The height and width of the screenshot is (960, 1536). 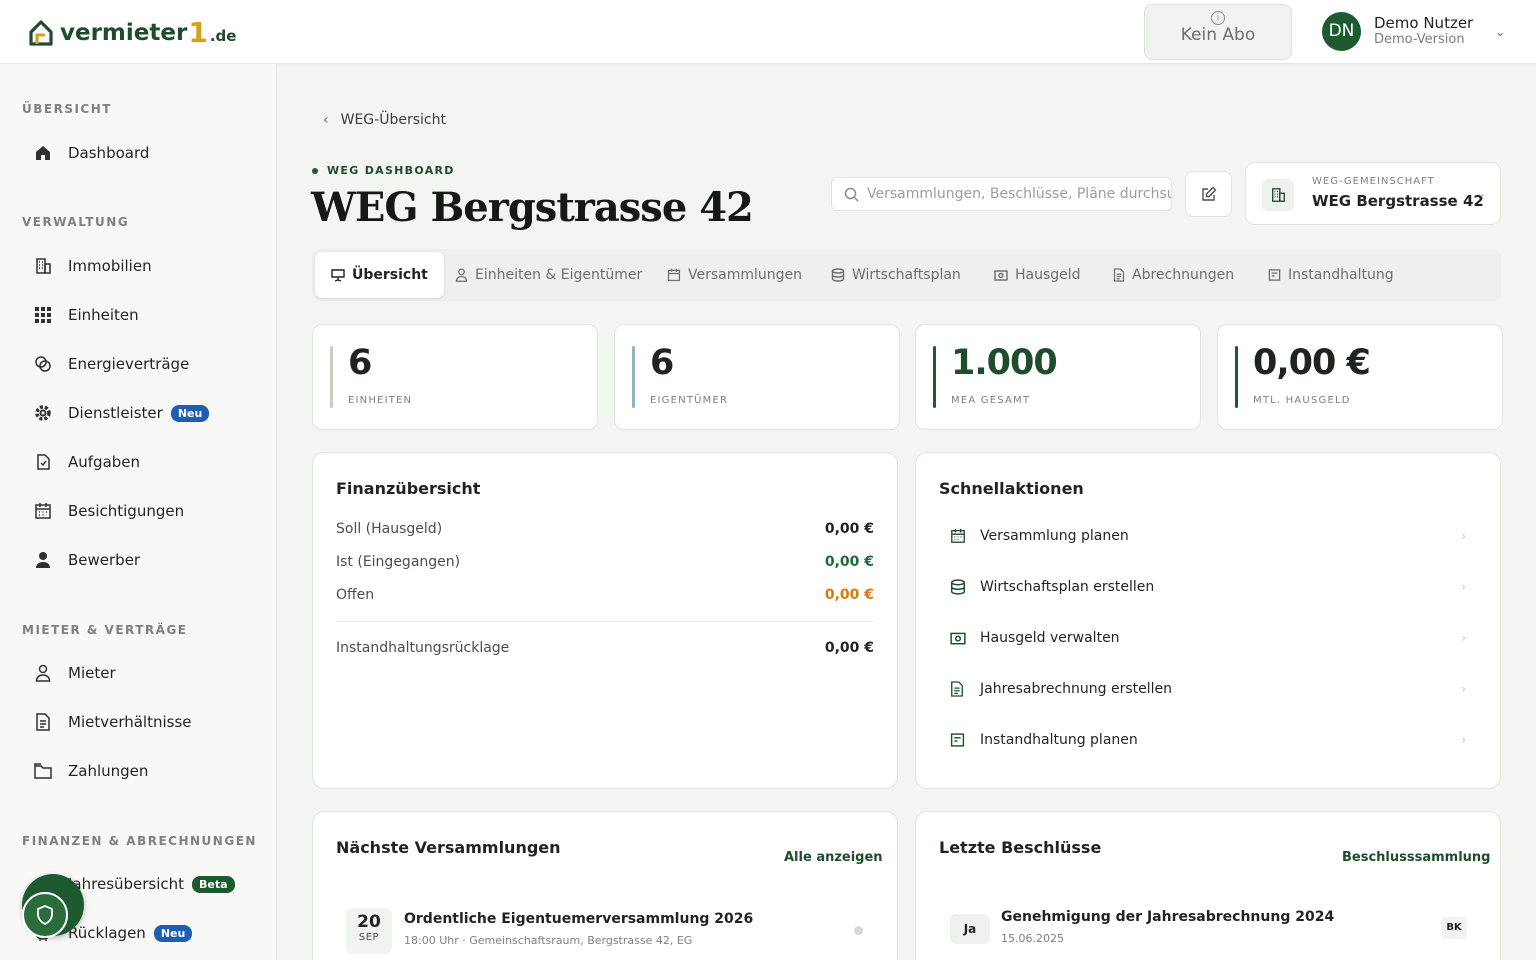 I want to click on meeting-title: Ordentliche Eigentuemerversammlung 2026, so click(x=578, y=919).